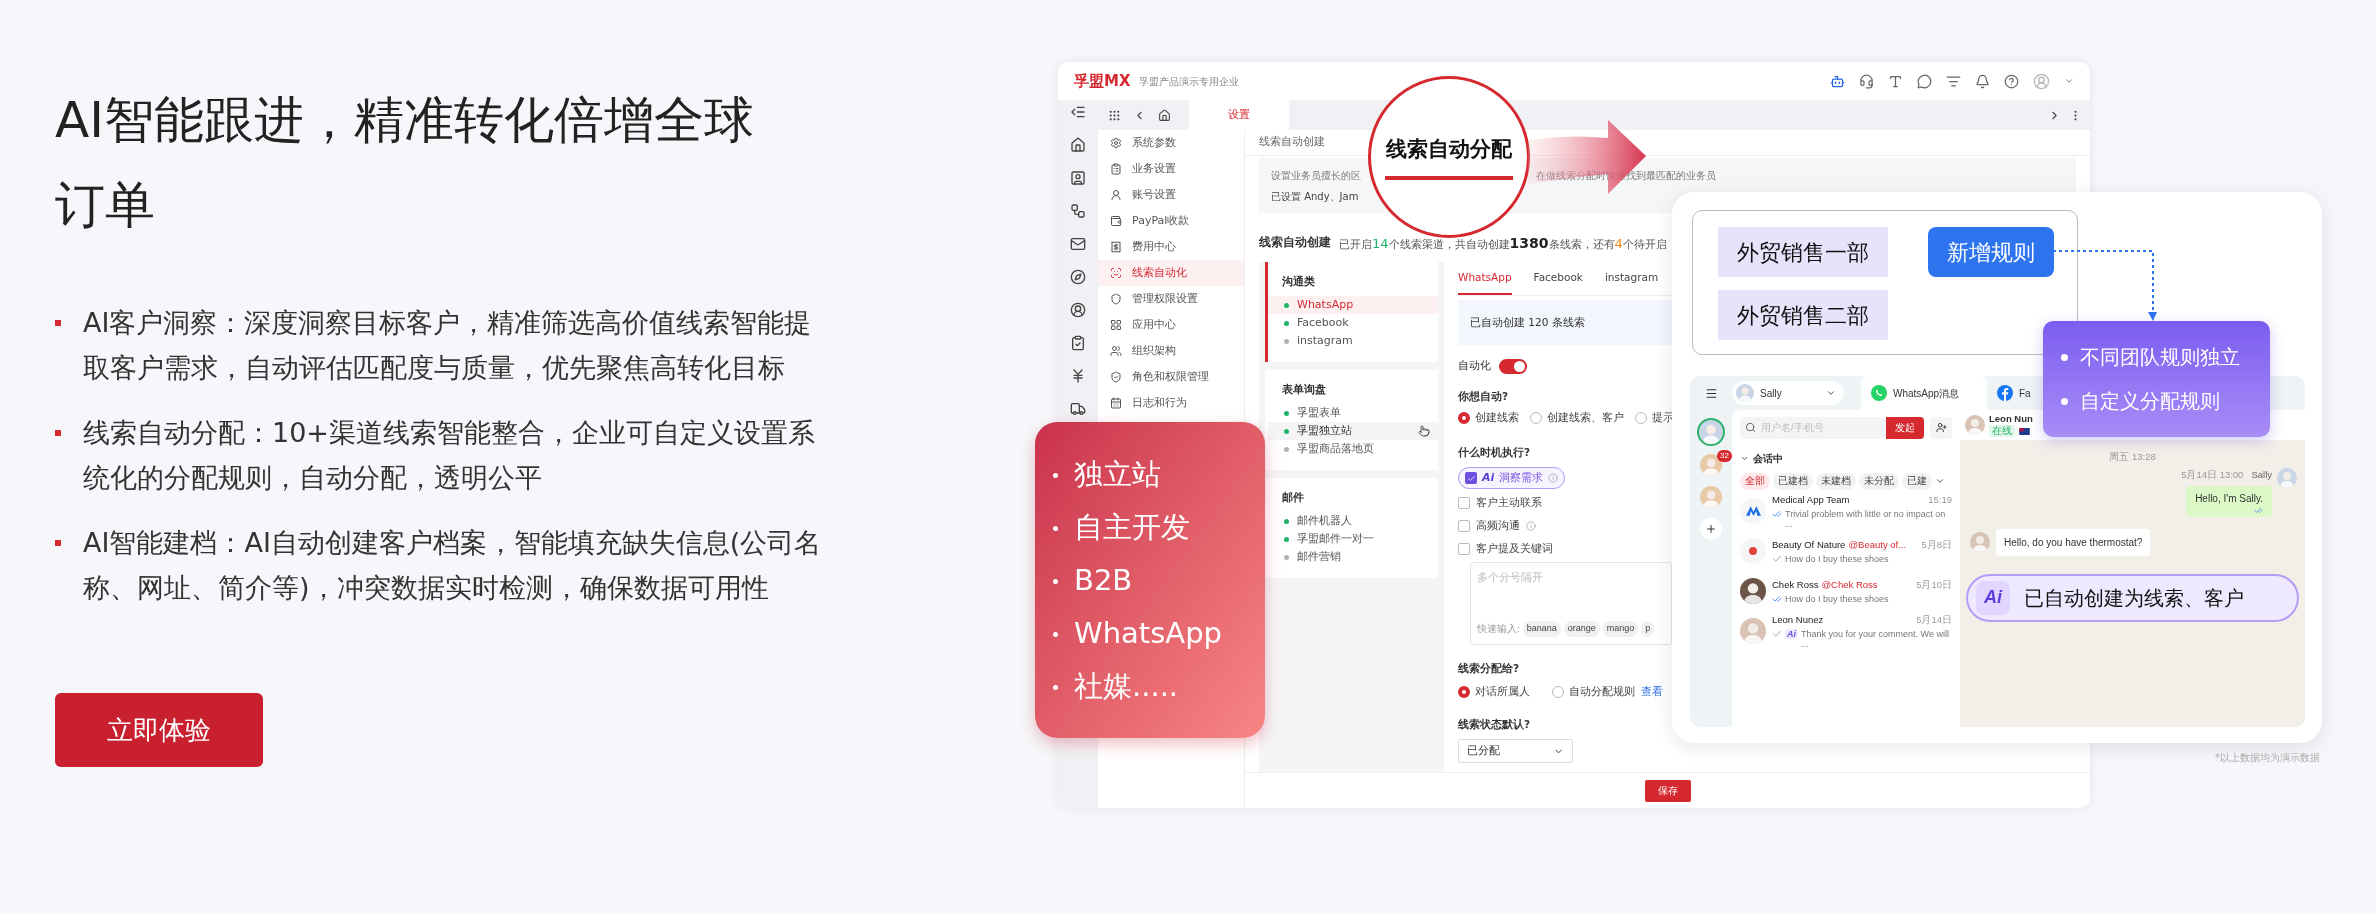 This screenshot has height=914, width=2376. What do you see at coordinates (1171, 325) in the screenshot?
I see `menu-item: 应用中心` at bounding box center [1171, 325].